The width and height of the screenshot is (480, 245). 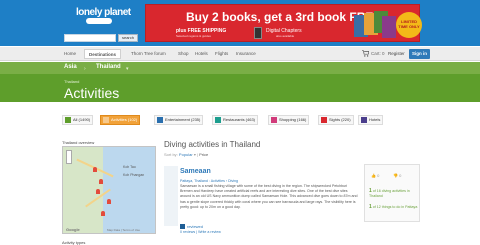 What do you see at coordinates (70, 67) in the screenshot?
I see `breadcrumb-asia: Asia` at bounding box center [70, 67].